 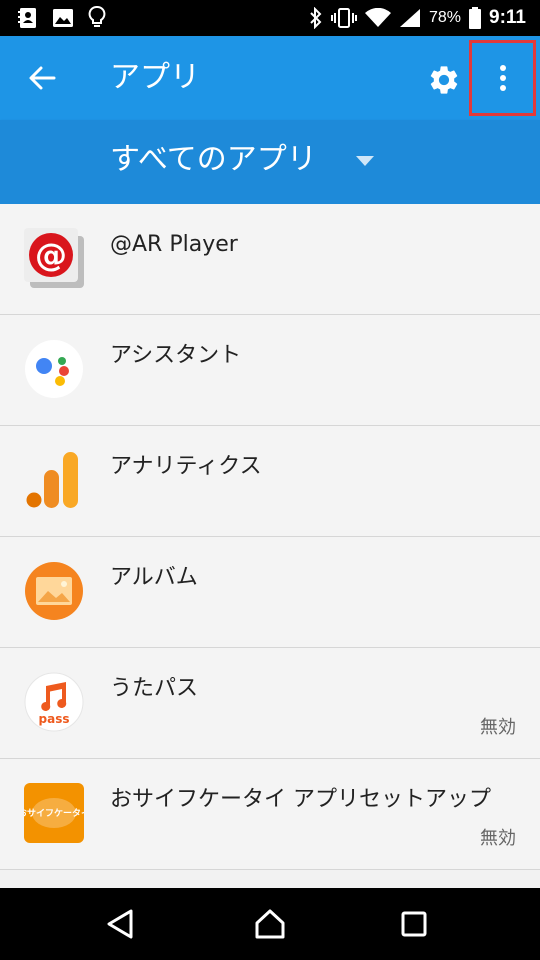 I want to click on navigation-bar, so click(x=270, y=924).